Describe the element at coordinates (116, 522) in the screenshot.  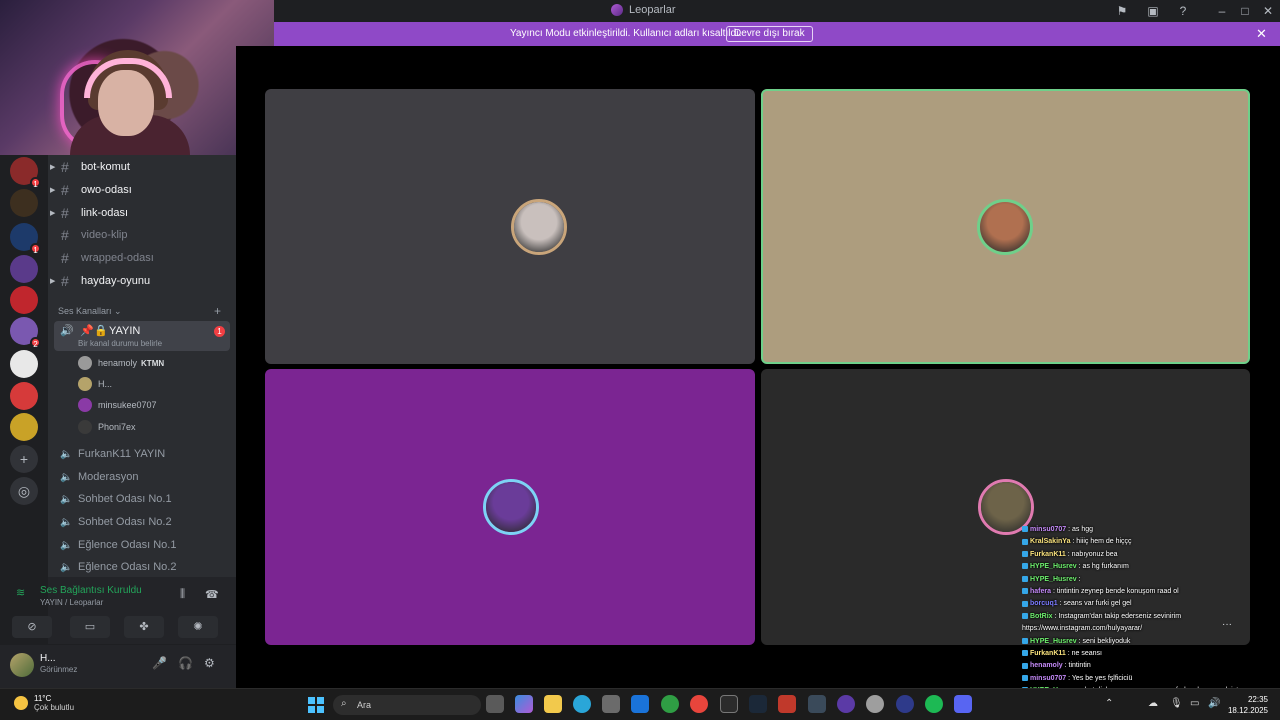
I see `voice-channel: 🔈 Sohbet Odası No.2` at that location.